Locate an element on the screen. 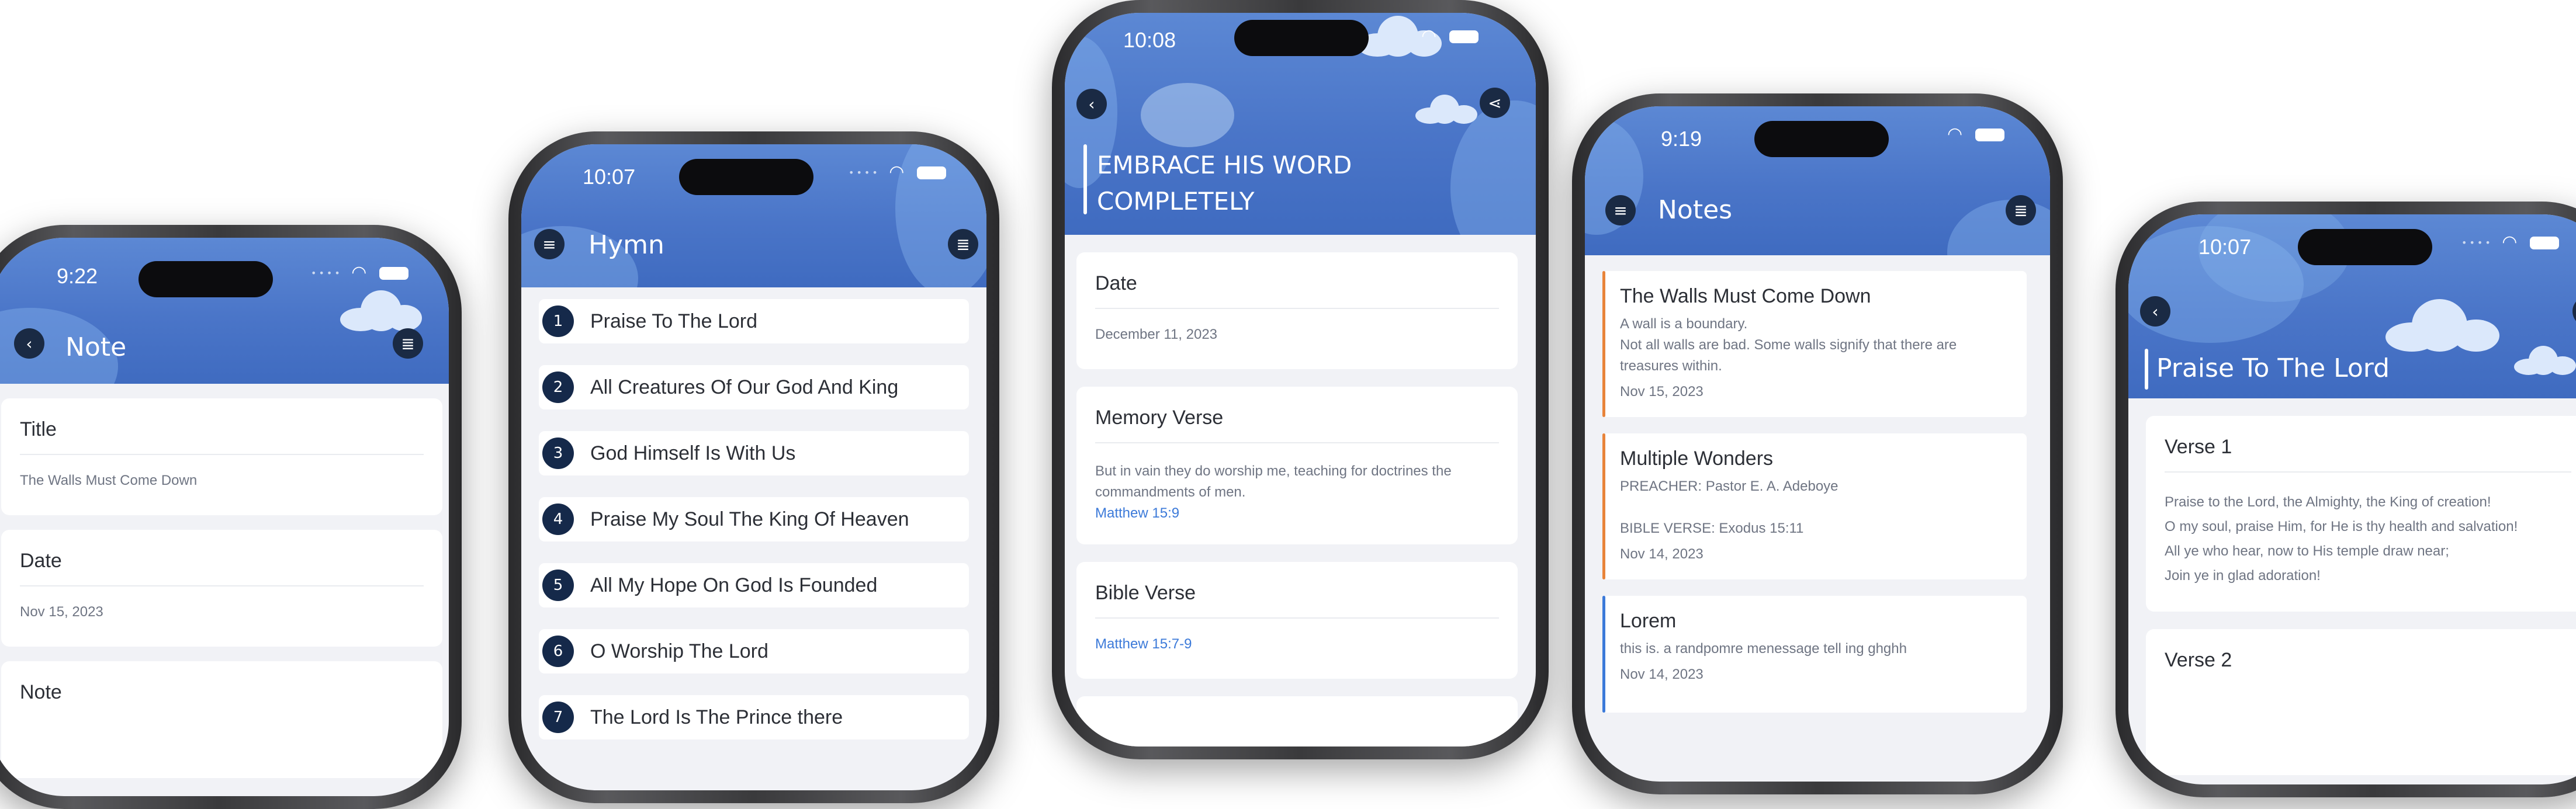 Image resolution: width=2576 pixels, height=809 pixels. hymn-title: Praise My Soul The King Of Heaven is located at coordinates (749, 519).